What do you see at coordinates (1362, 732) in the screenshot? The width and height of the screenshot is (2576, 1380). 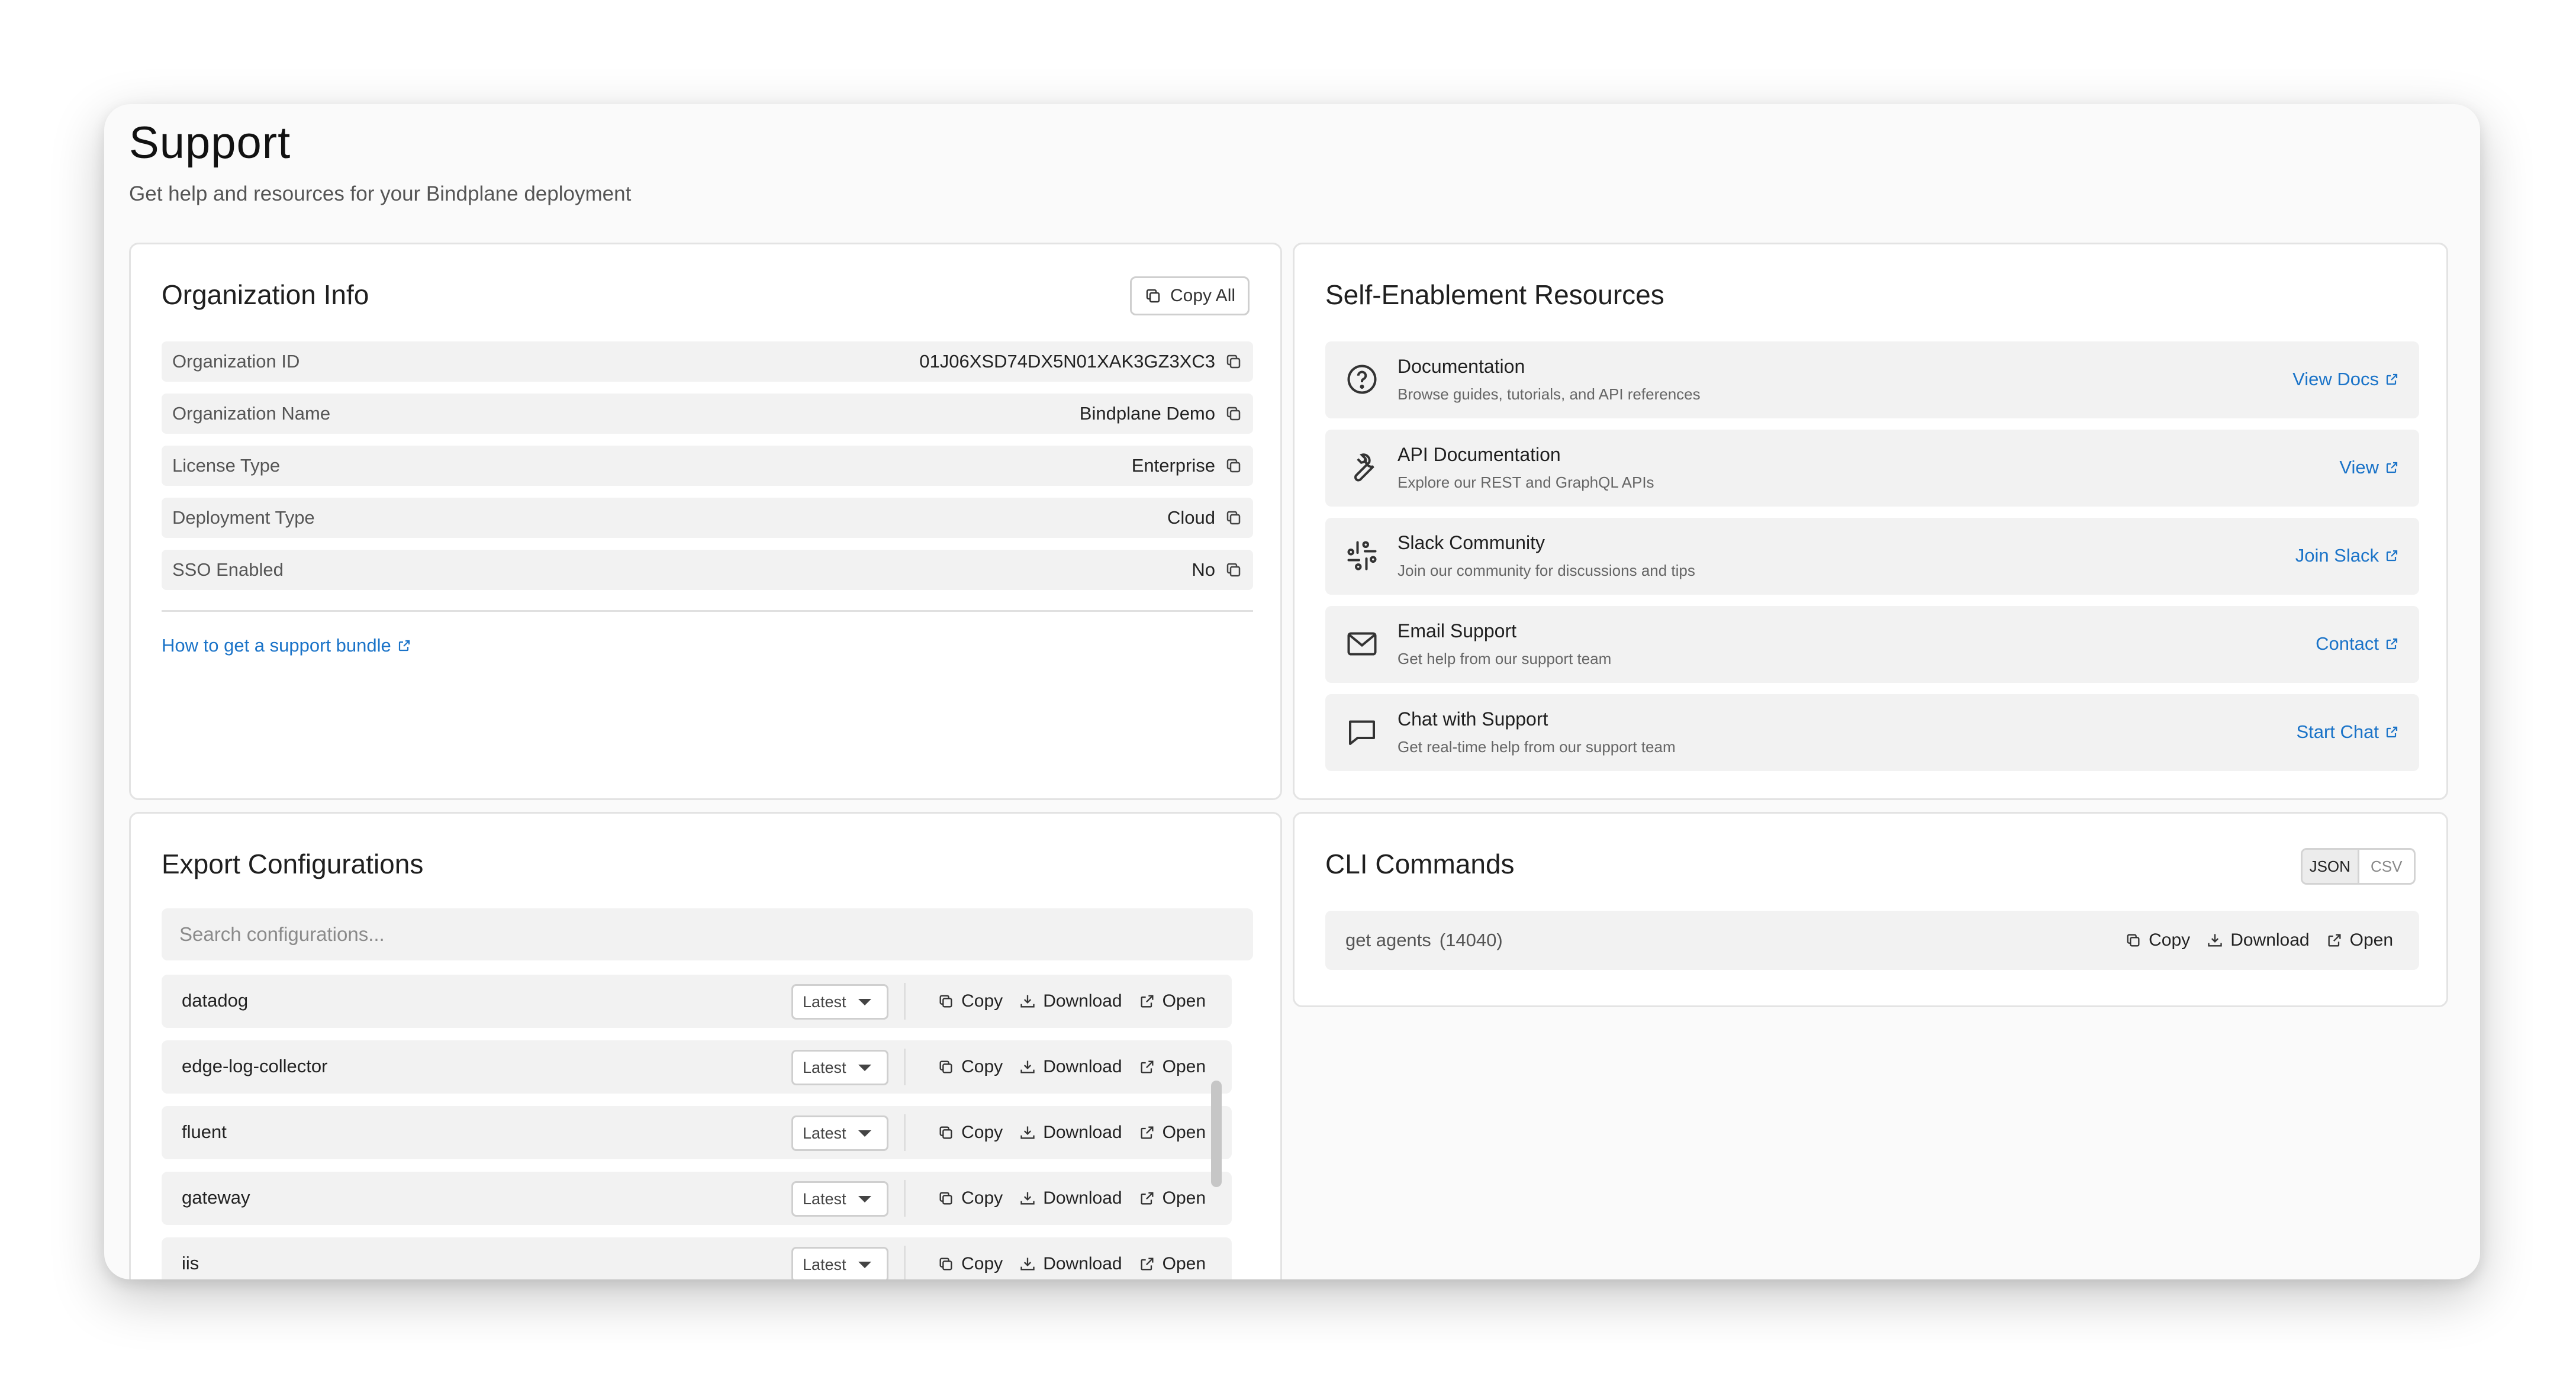 I see `chat-bubble-icon` at bounding box center [1362, 732].